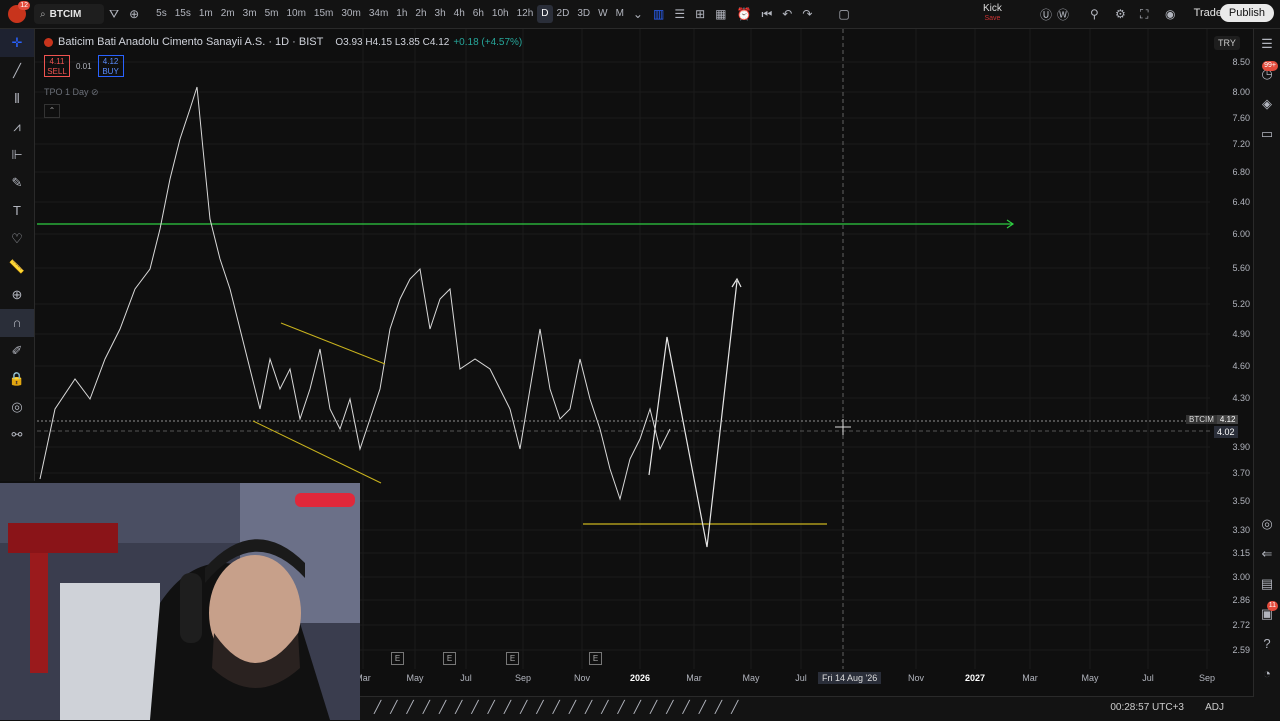 The height and width of the screenshot is (721, 1280). I want to click on interval-15m: 15m, so click(323, 14).